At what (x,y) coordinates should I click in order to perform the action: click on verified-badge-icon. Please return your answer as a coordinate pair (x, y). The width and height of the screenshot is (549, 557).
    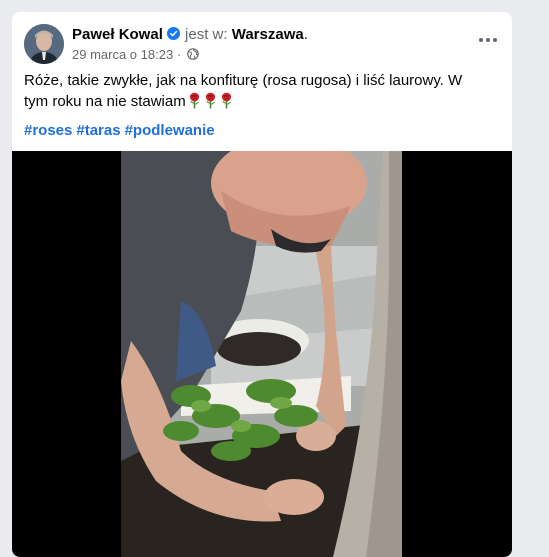
    Looking at the image, I should click on (173, 33).